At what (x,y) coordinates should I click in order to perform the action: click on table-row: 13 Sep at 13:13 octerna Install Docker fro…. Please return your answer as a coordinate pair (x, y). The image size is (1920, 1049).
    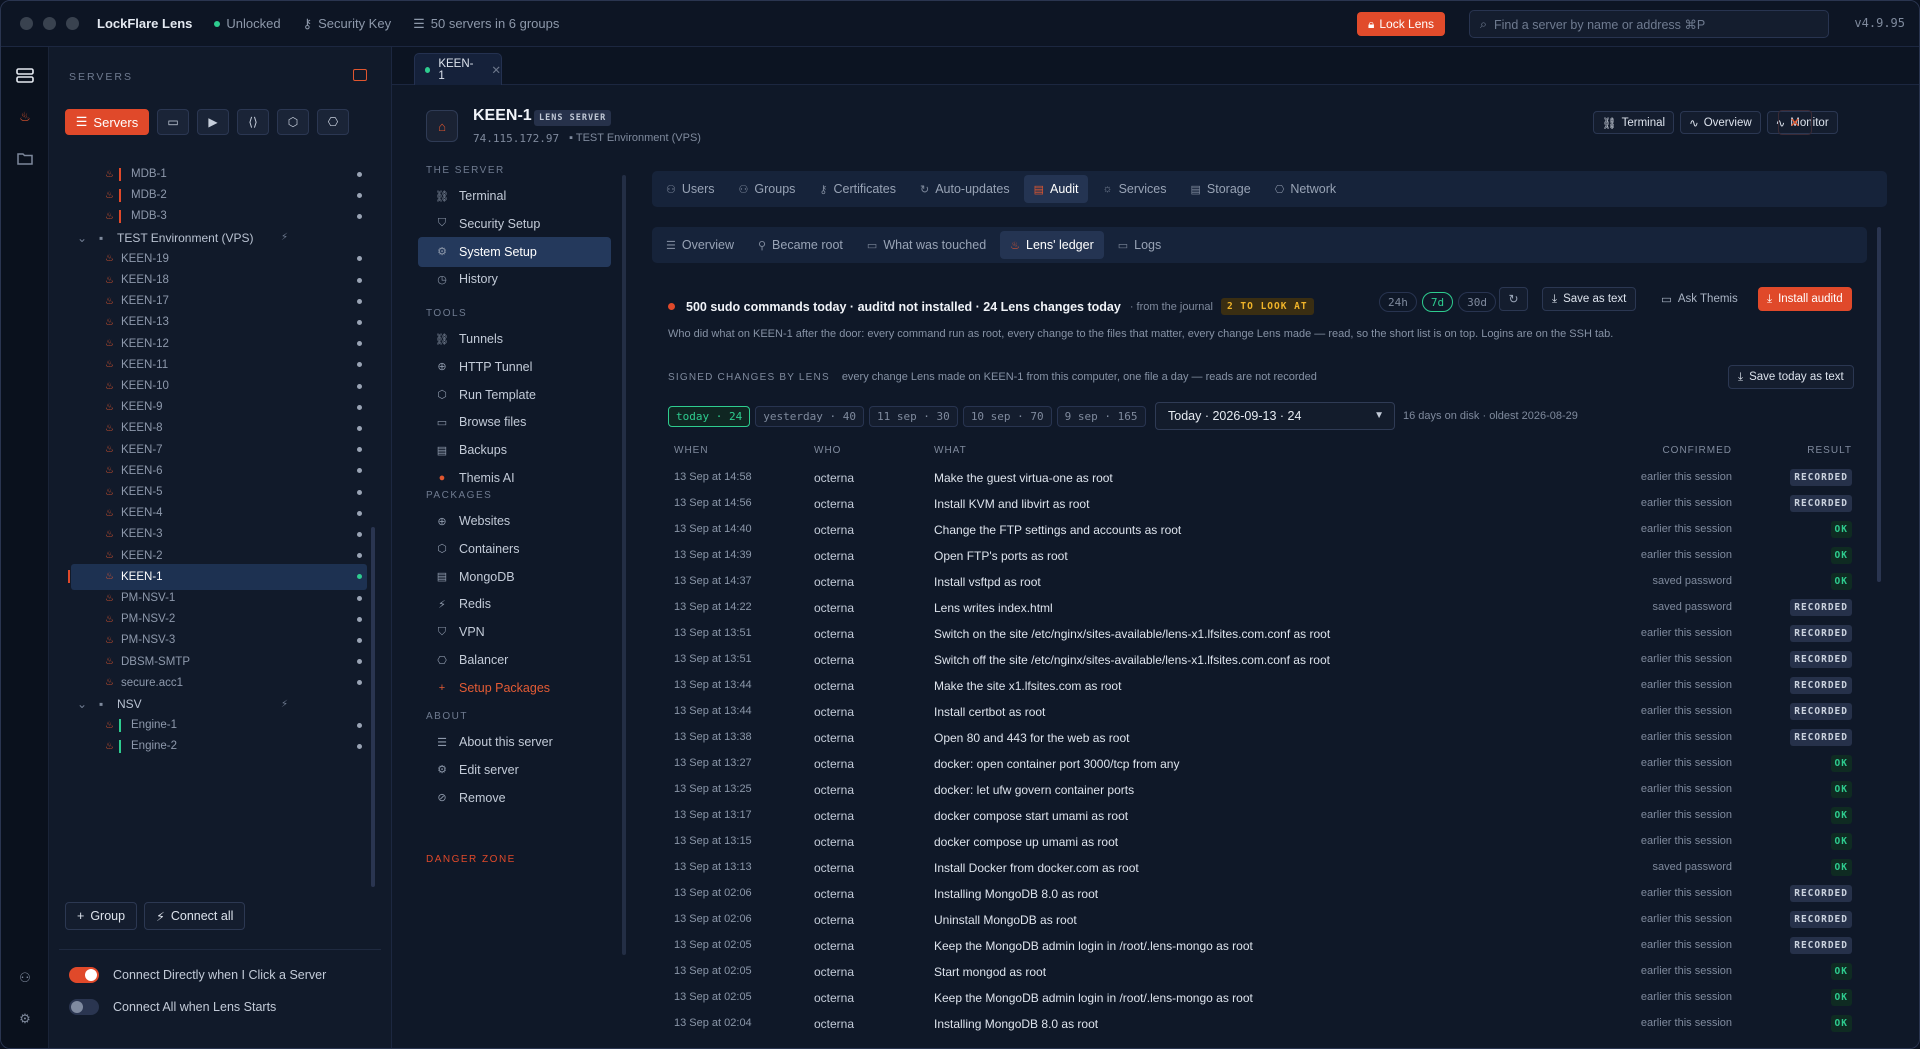
    Looking at the image, I should click on (1263, 868).